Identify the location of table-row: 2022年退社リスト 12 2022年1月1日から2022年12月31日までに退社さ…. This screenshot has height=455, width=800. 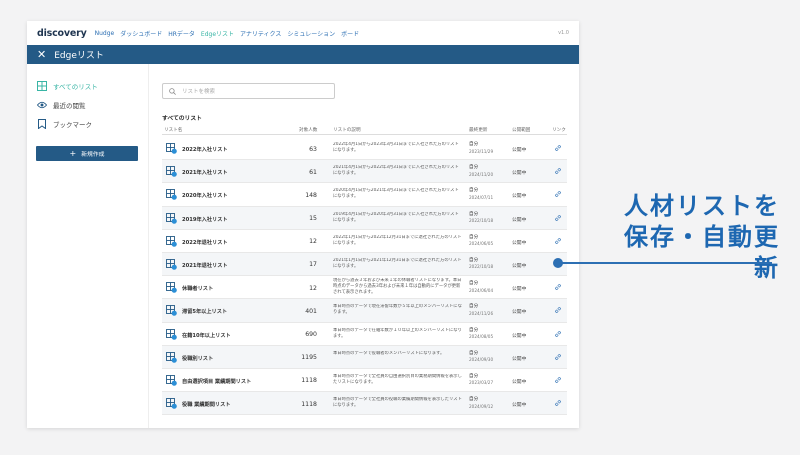
(364, 241).